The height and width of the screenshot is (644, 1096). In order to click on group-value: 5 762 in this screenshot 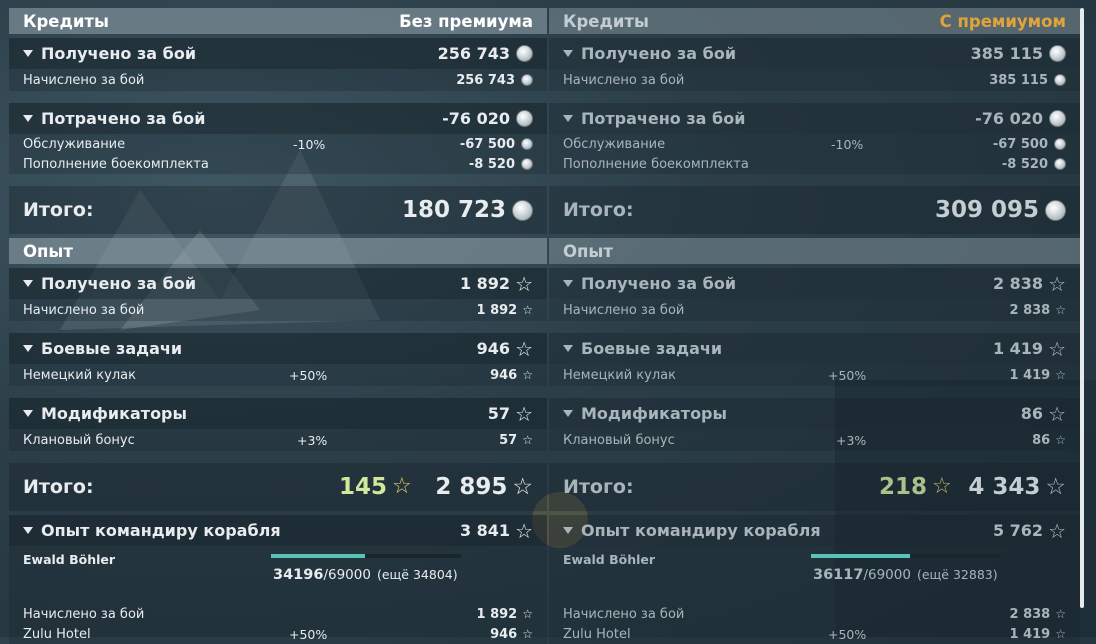, I will do `click(1018, 530)`.